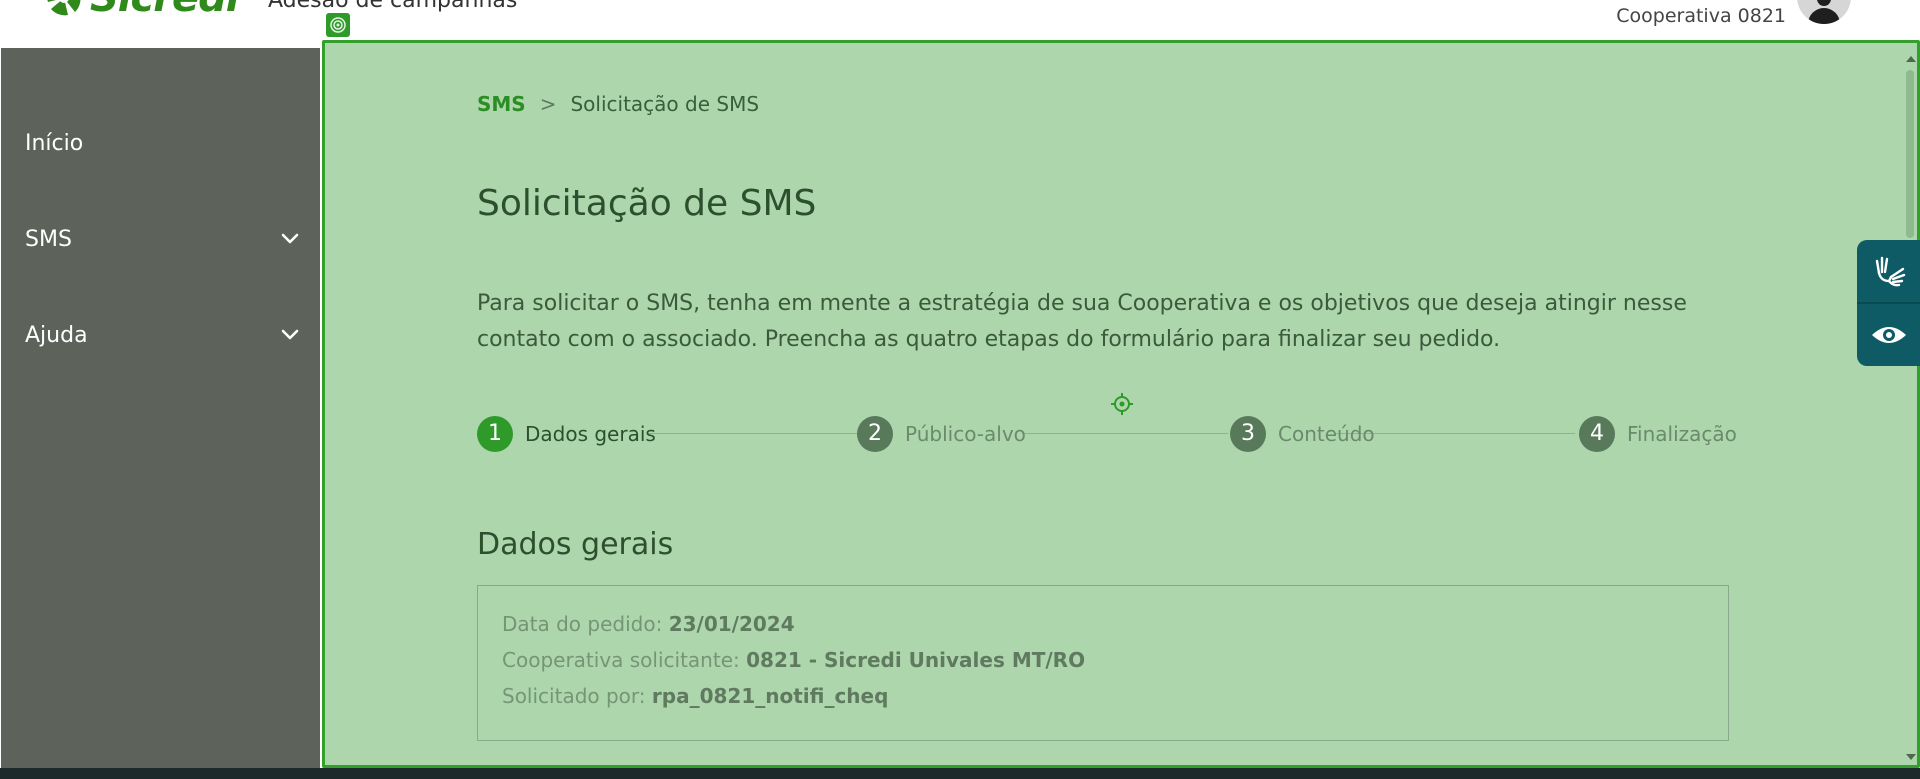 The width and height of the screenshot is (1920, 779). What do you see at coordinates (965, 434) in the screenshot?
I see `step-label: Público-alvo` at bounding box center [965, 434].